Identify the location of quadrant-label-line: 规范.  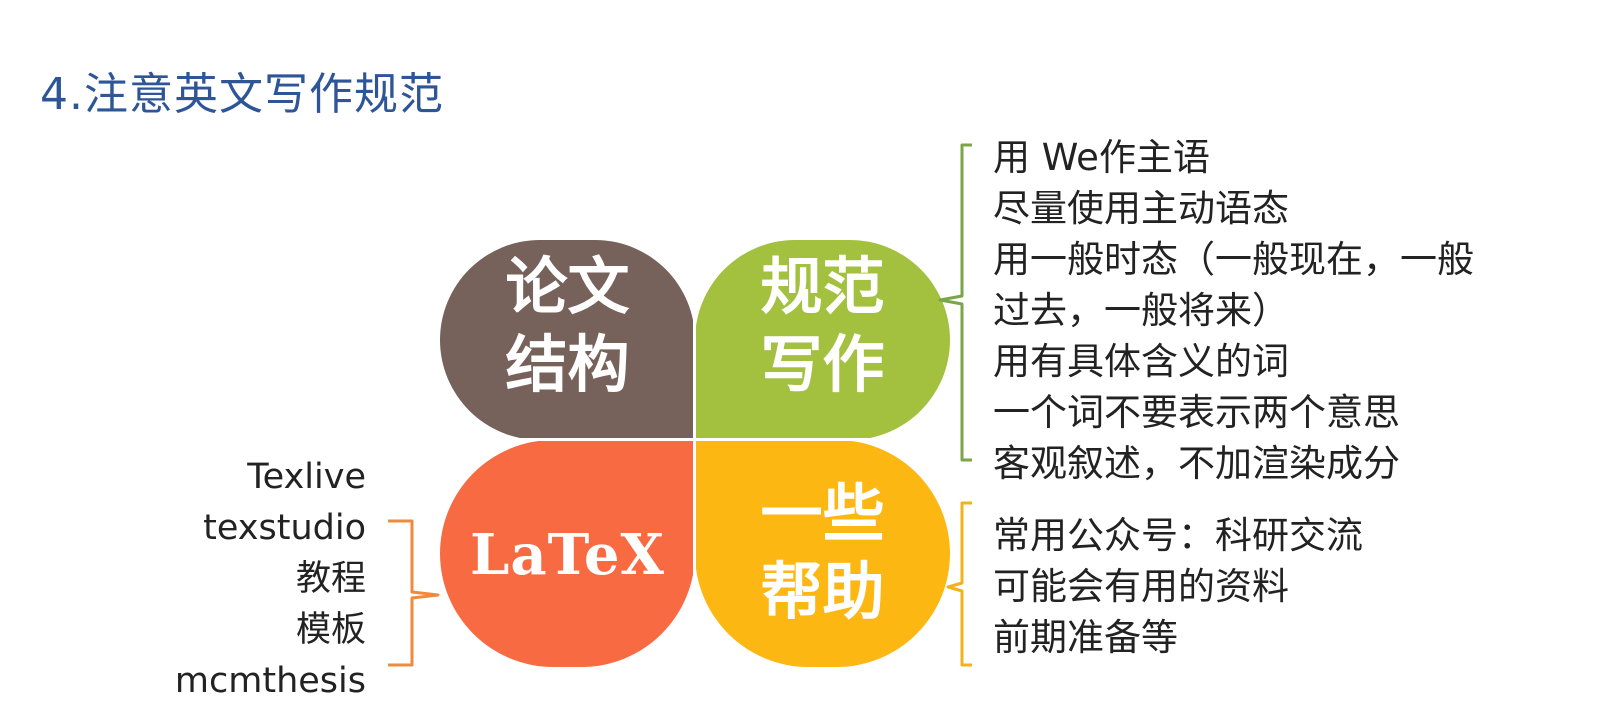
(822, 286).